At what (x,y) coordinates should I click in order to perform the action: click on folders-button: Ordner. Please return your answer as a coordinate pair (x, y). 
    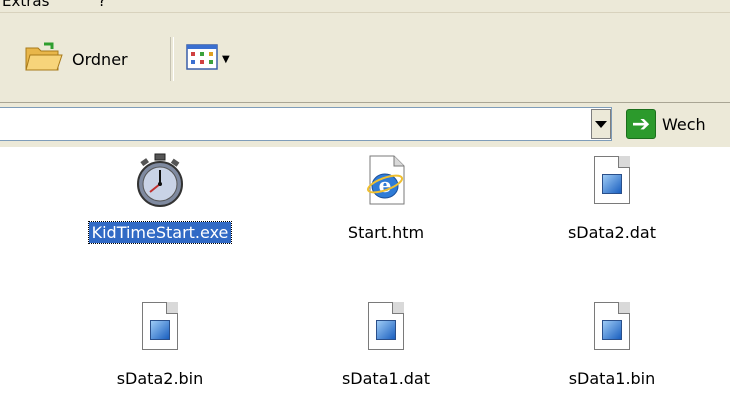
    Looking at the image, I should click on (76, 59).